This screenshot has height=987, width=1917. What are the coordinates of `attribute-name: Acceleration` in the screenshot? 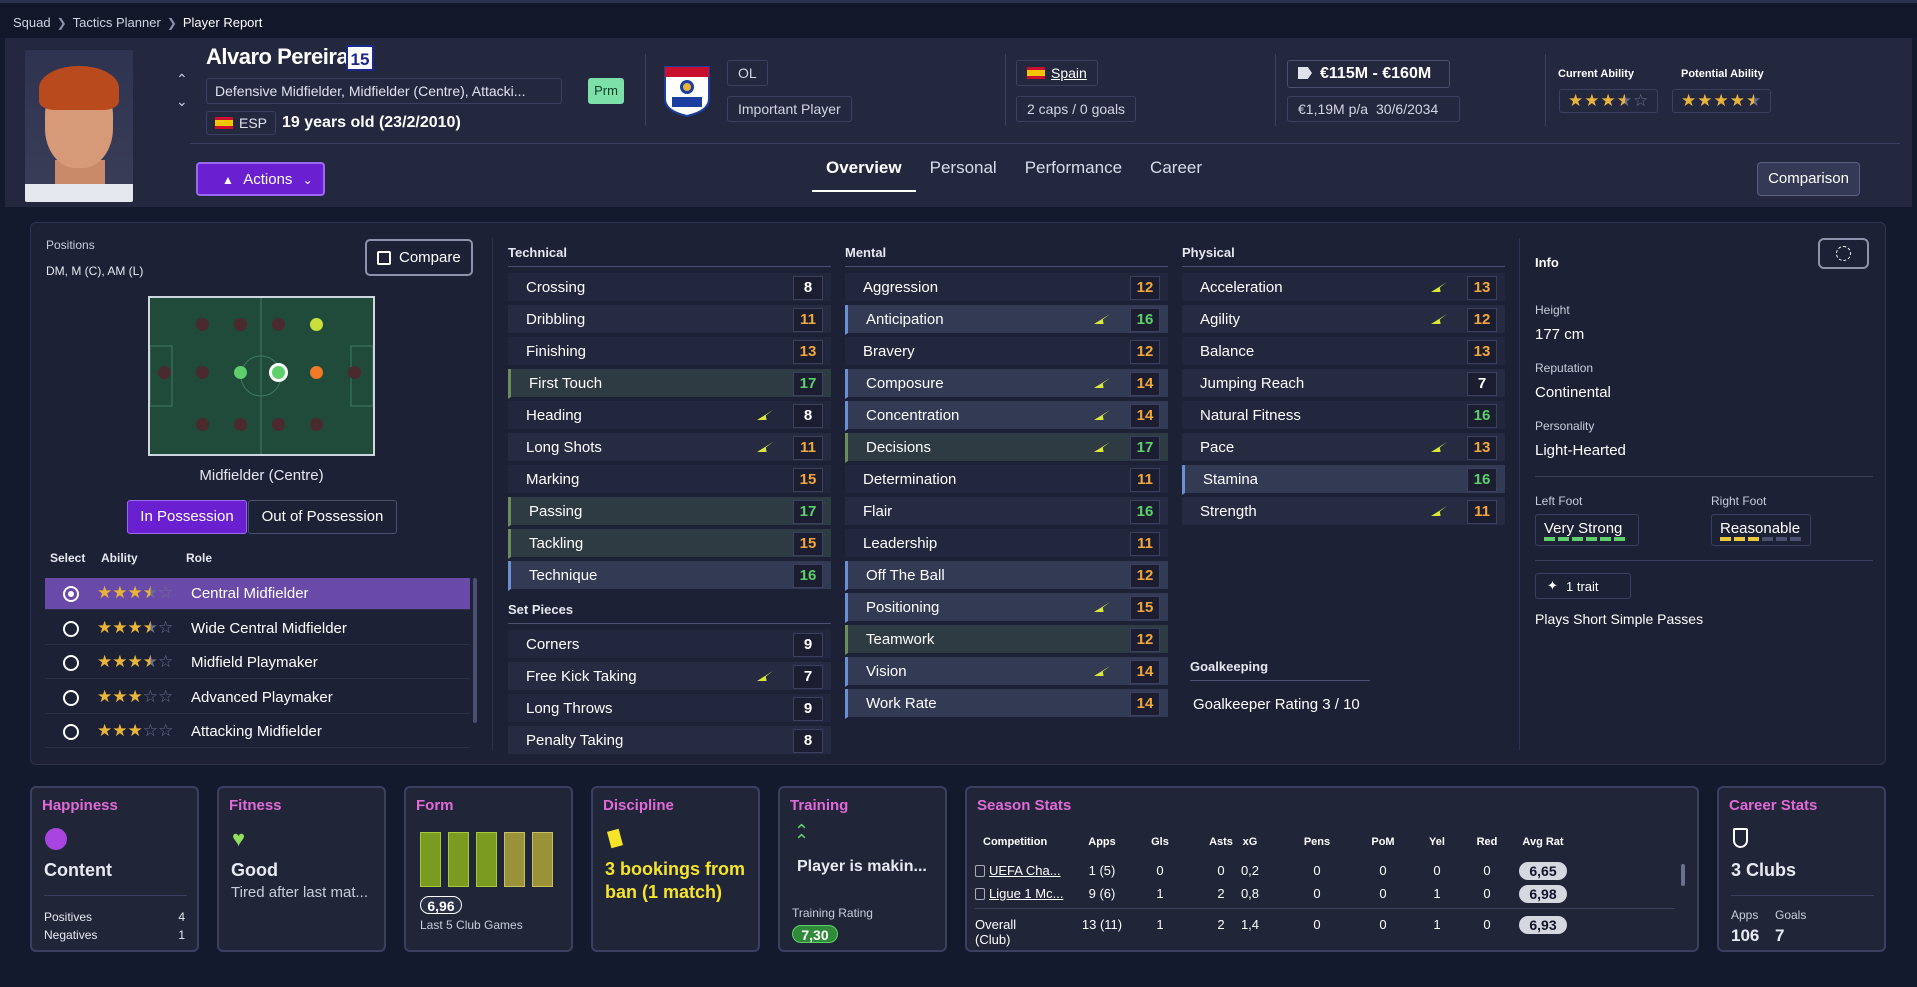 It's located at (1241, 287).